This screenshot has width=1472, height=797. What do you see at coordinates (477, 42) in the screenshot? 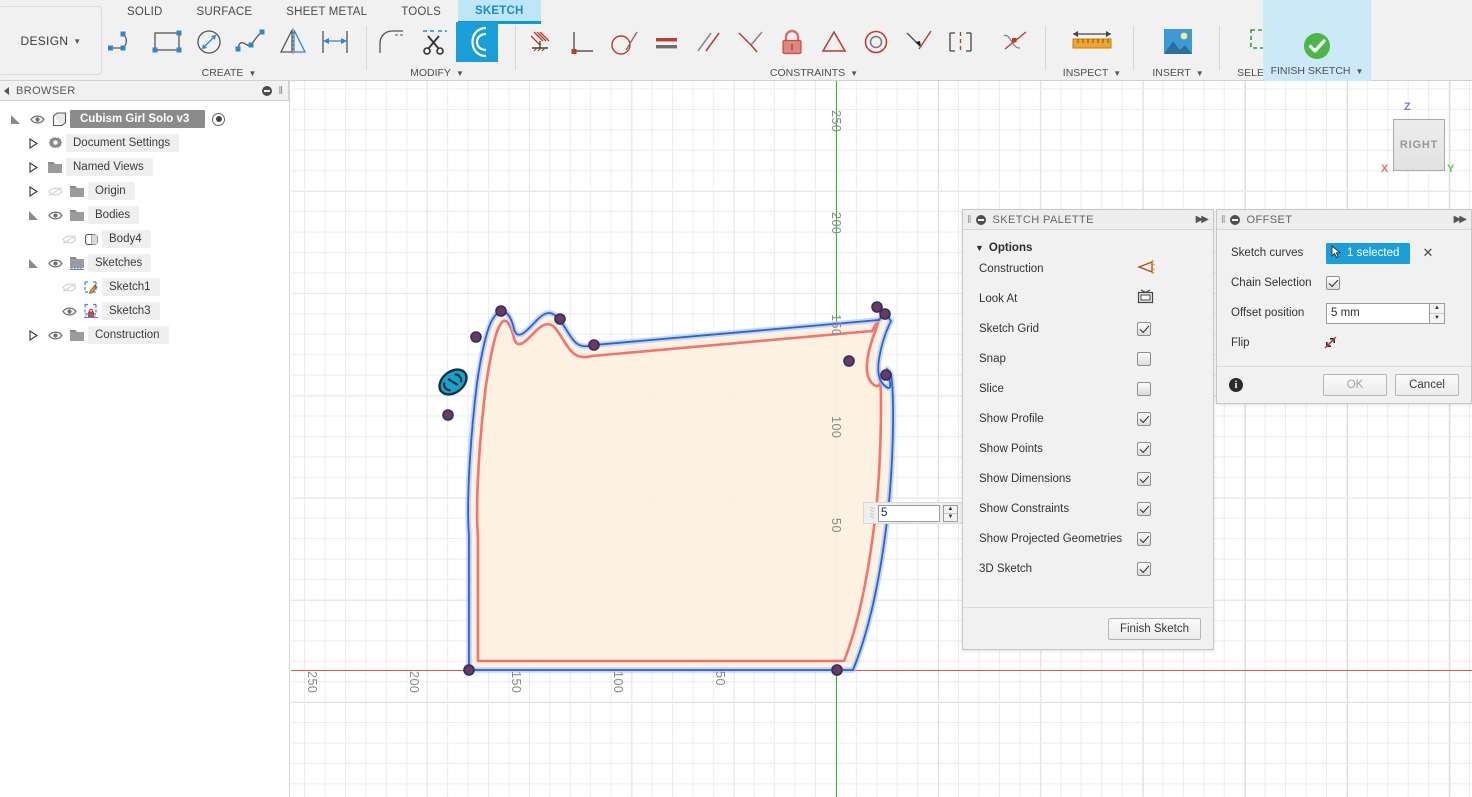
I see `offset-icon` at bounding box center [477, 42].